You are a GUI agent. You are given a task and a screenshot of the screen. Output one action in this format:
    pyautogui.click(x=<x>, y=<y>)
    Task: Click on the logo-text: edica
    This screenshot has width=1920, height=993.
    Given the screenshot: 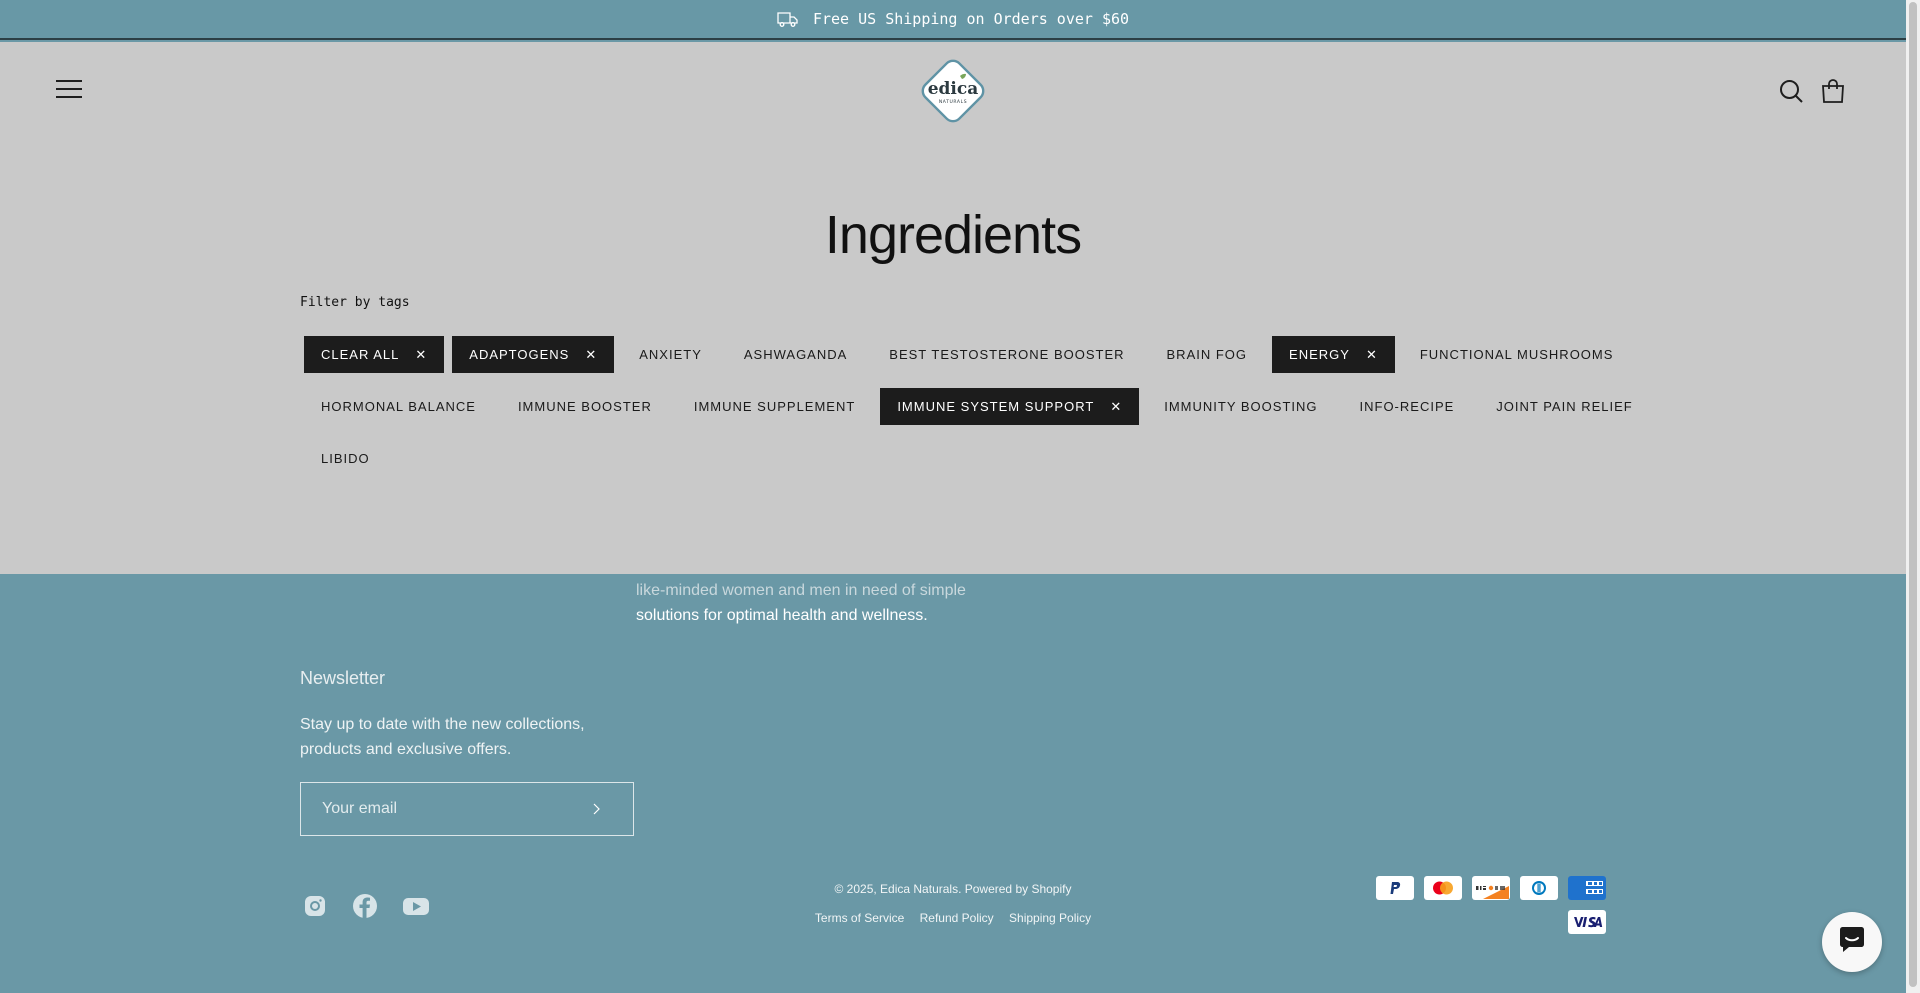 What is the action you would take?
    pyautogui.click(x=953, y=89)
    